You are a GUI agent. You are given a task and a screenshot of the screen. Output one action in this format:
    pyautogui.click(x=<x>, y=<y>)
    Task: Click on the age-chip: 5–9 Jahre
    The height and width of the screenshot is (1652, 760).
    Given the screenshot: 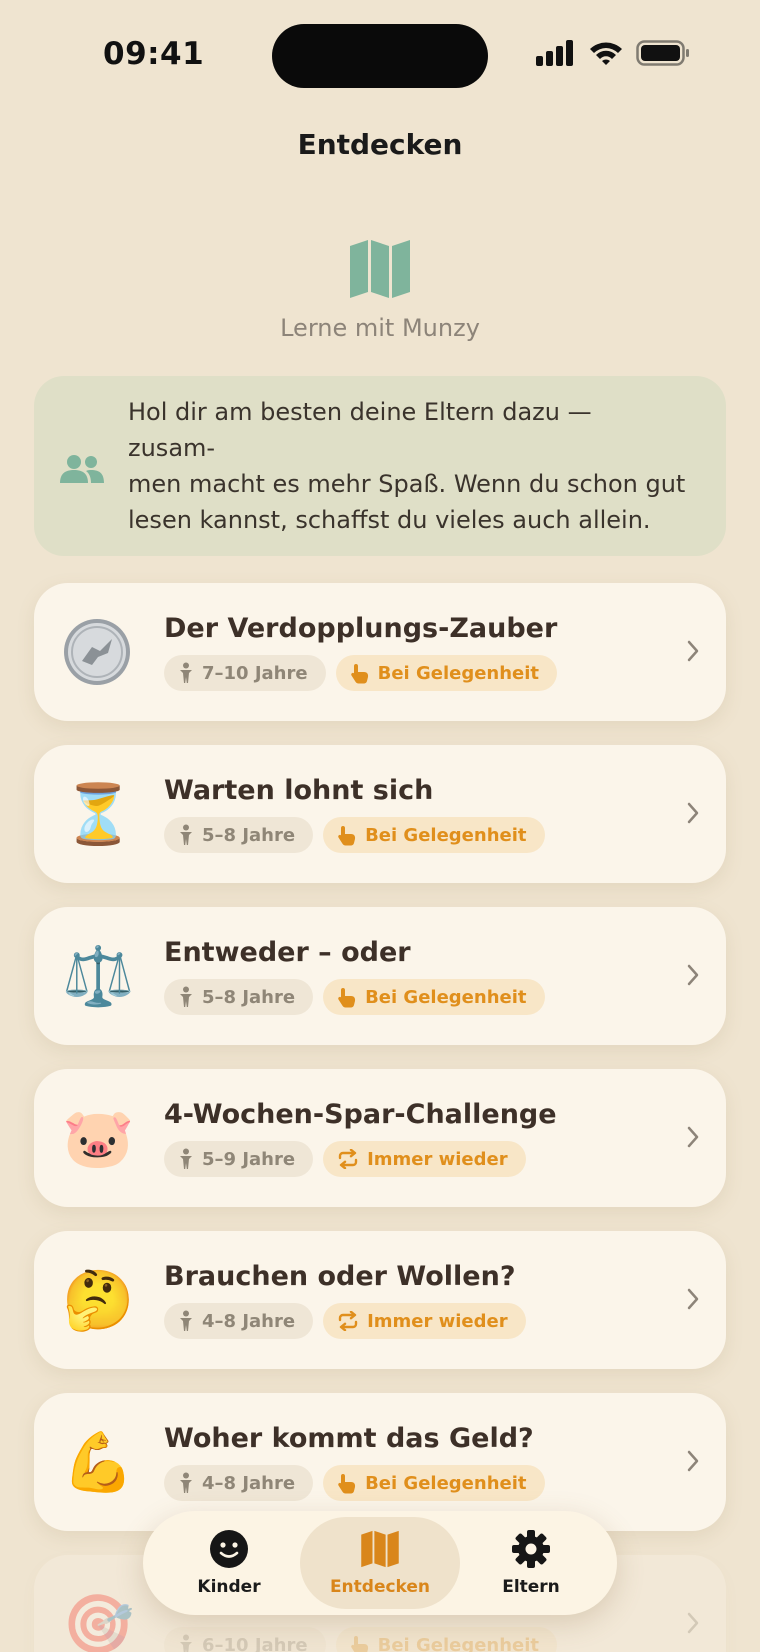 What is the action you would take?
    pyautogui.click(x=239, y=1159)
    